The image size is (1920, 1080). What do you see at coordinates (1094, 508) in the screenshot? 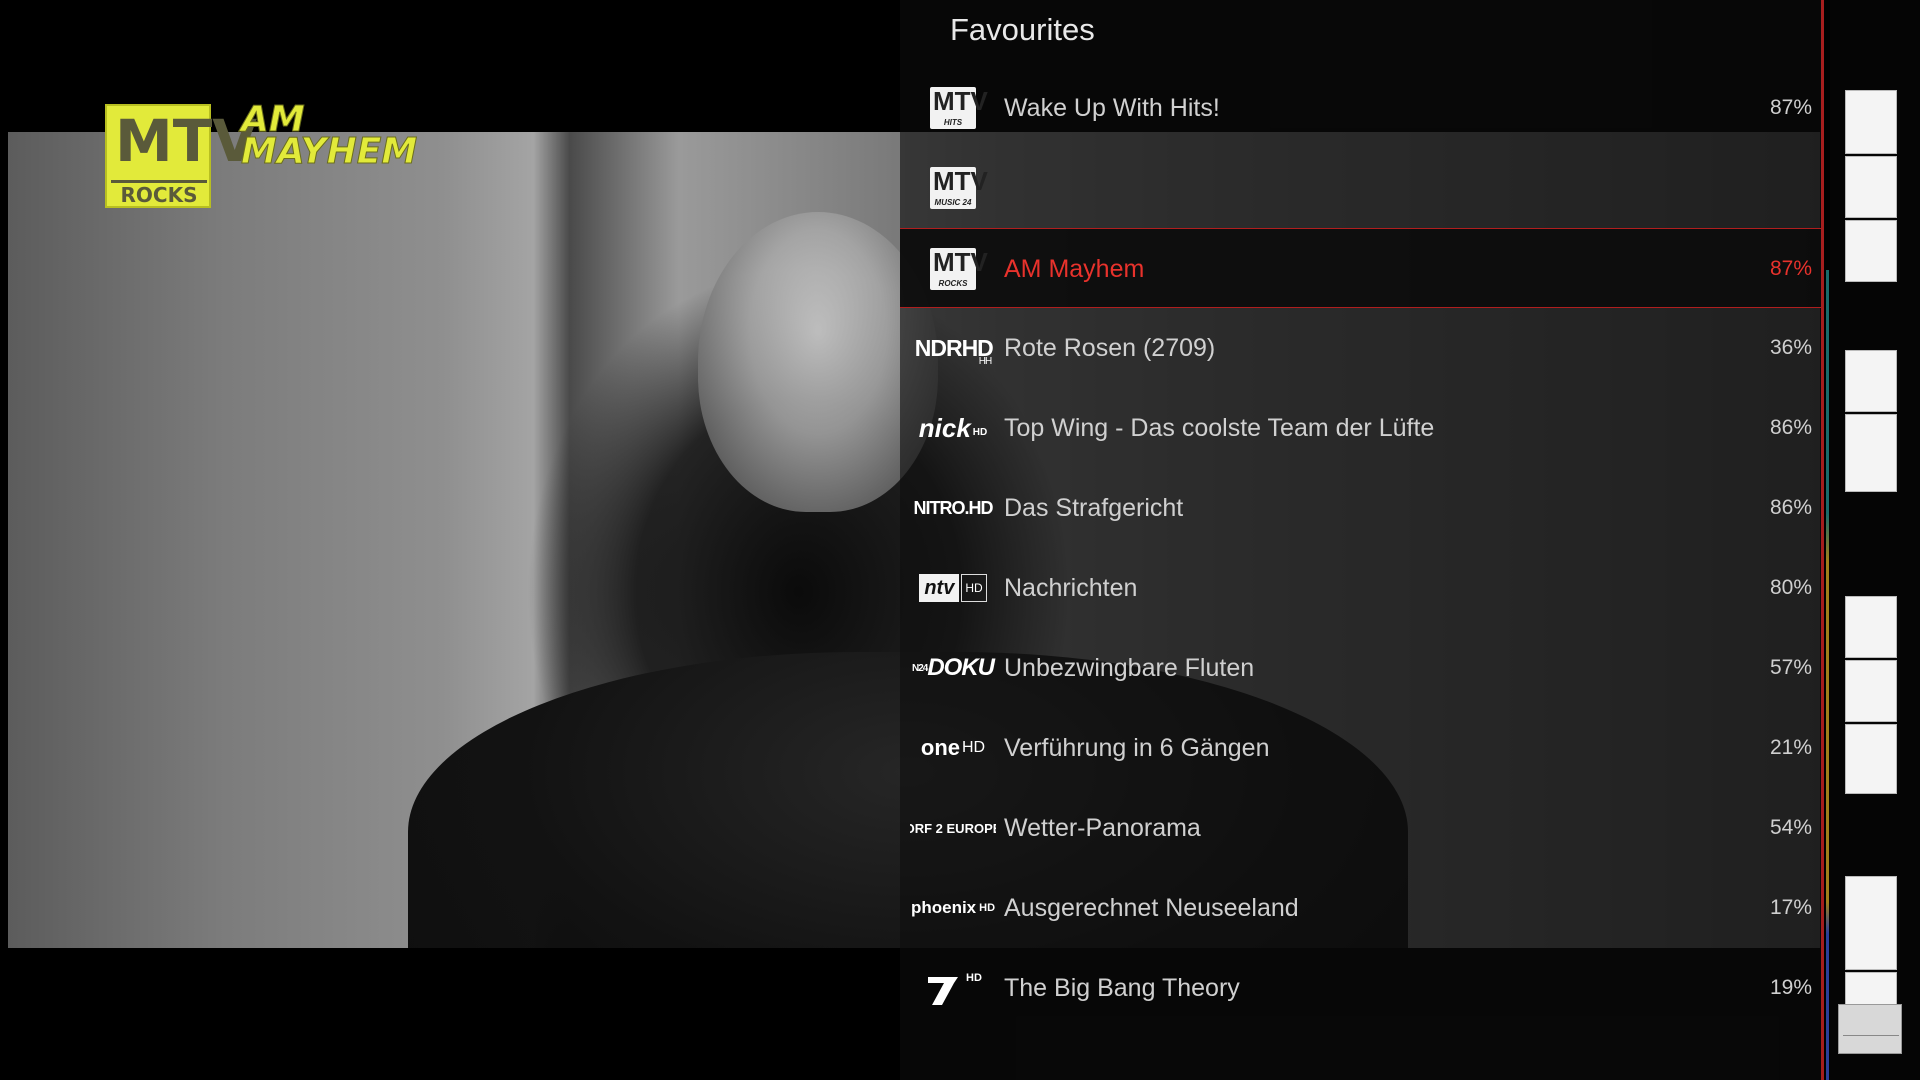
I see `programme-title: Das Strafgericht` at bounding box center [1094, 508].